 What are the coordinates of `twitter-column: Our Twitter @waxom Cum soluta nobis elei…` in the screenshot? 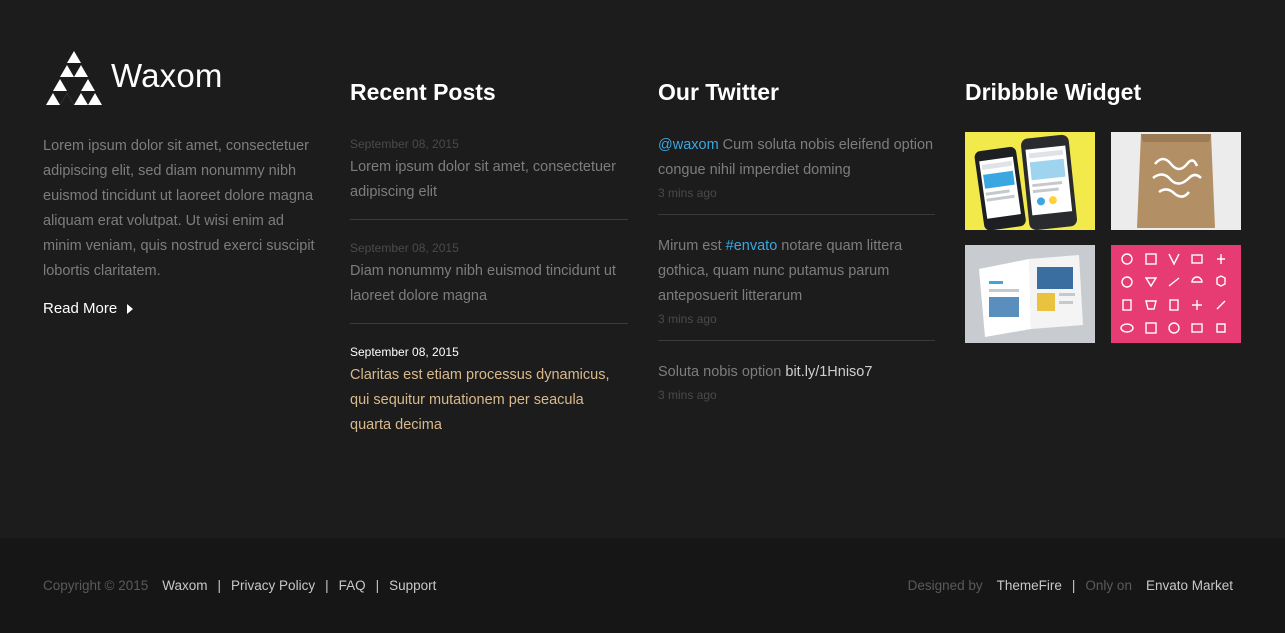 It's located at (796, 233).